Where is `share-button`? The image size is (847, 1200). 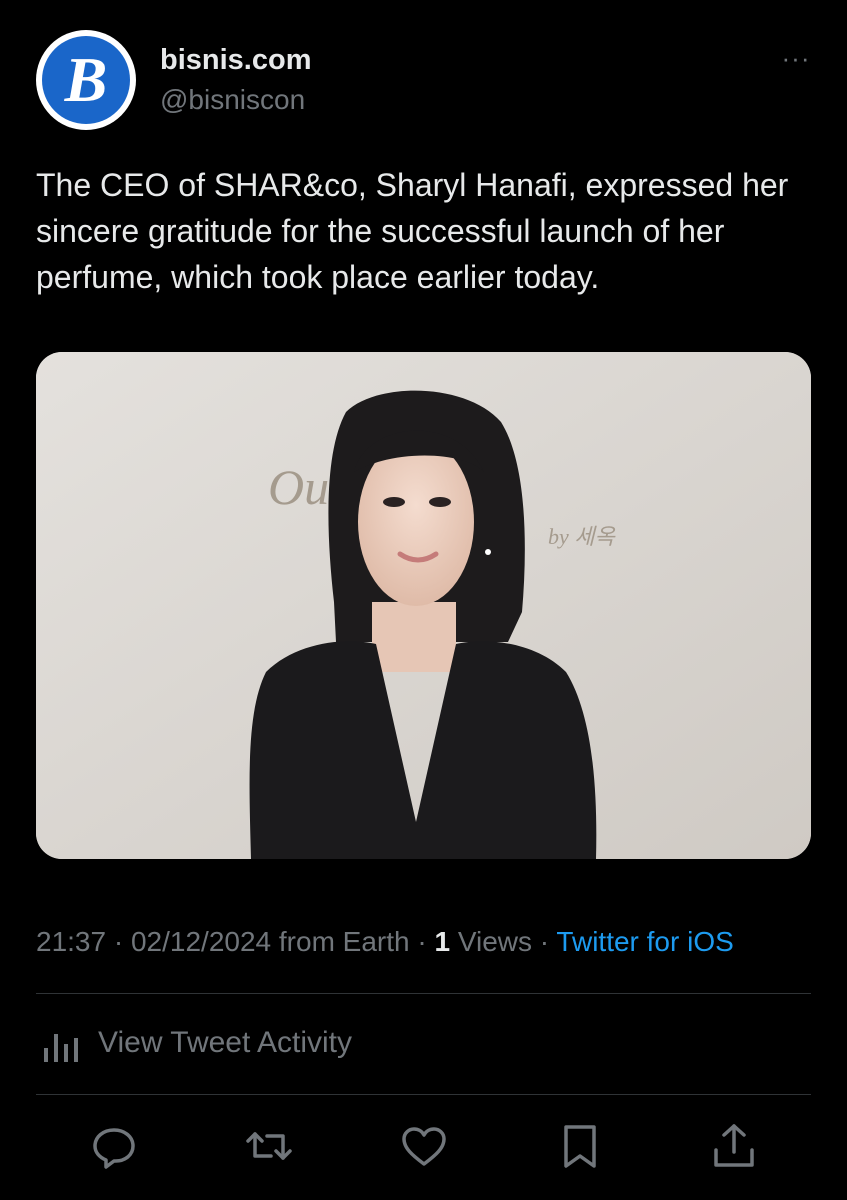 share-button is located at coordinates (734, 1146).